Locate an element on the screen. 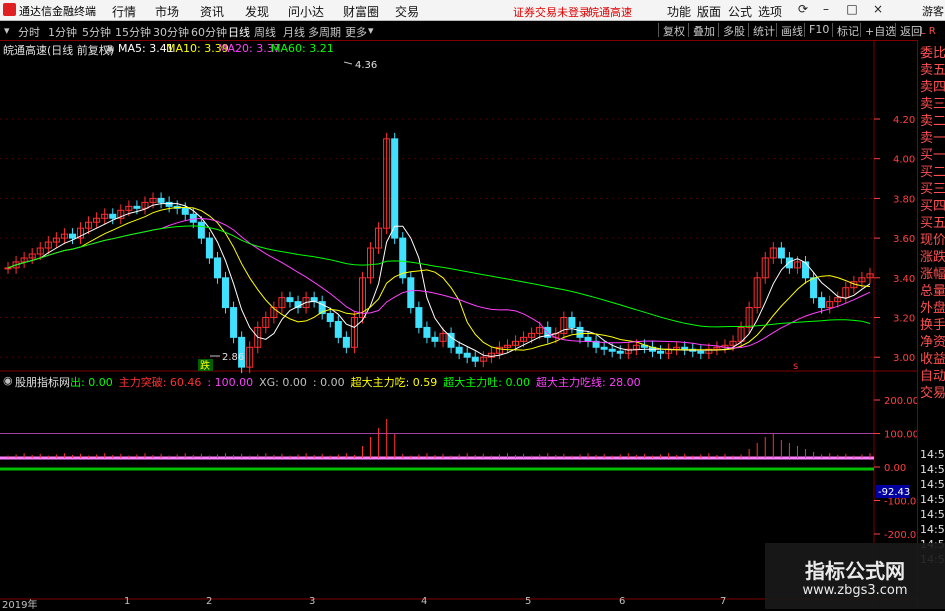  menu-options: 选项 is located at coordinates (770, 11).